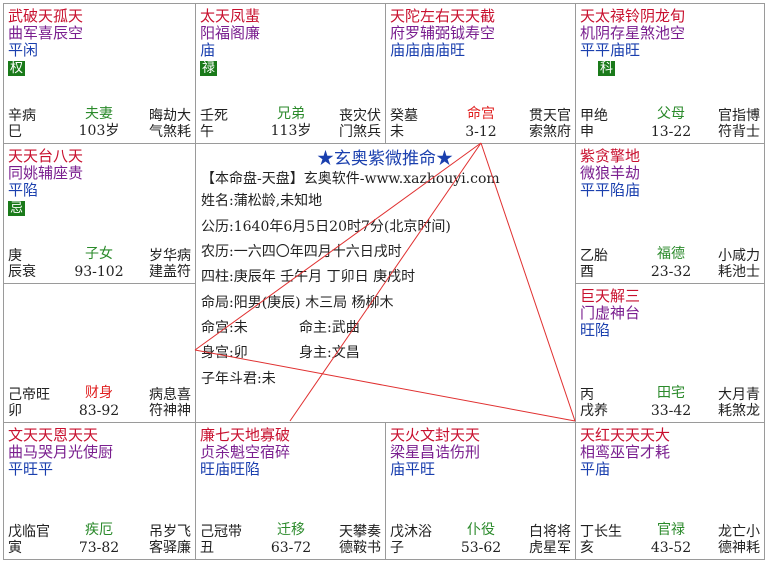 Image resolution: width=768 pixels, height=563 pixels. I want to click on line-ming-to-qianyi, so click(385, 282).